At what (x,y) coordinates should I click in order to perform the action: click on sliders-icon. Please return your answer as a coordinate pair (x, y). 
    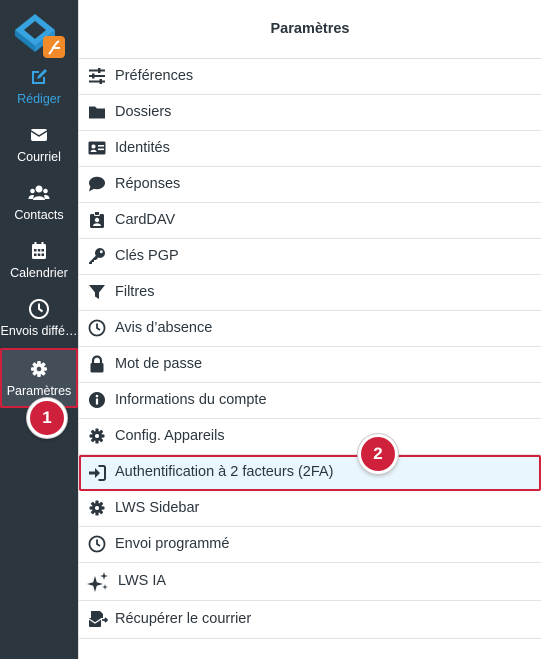
    Looking at the image, I should click on (97, 76).